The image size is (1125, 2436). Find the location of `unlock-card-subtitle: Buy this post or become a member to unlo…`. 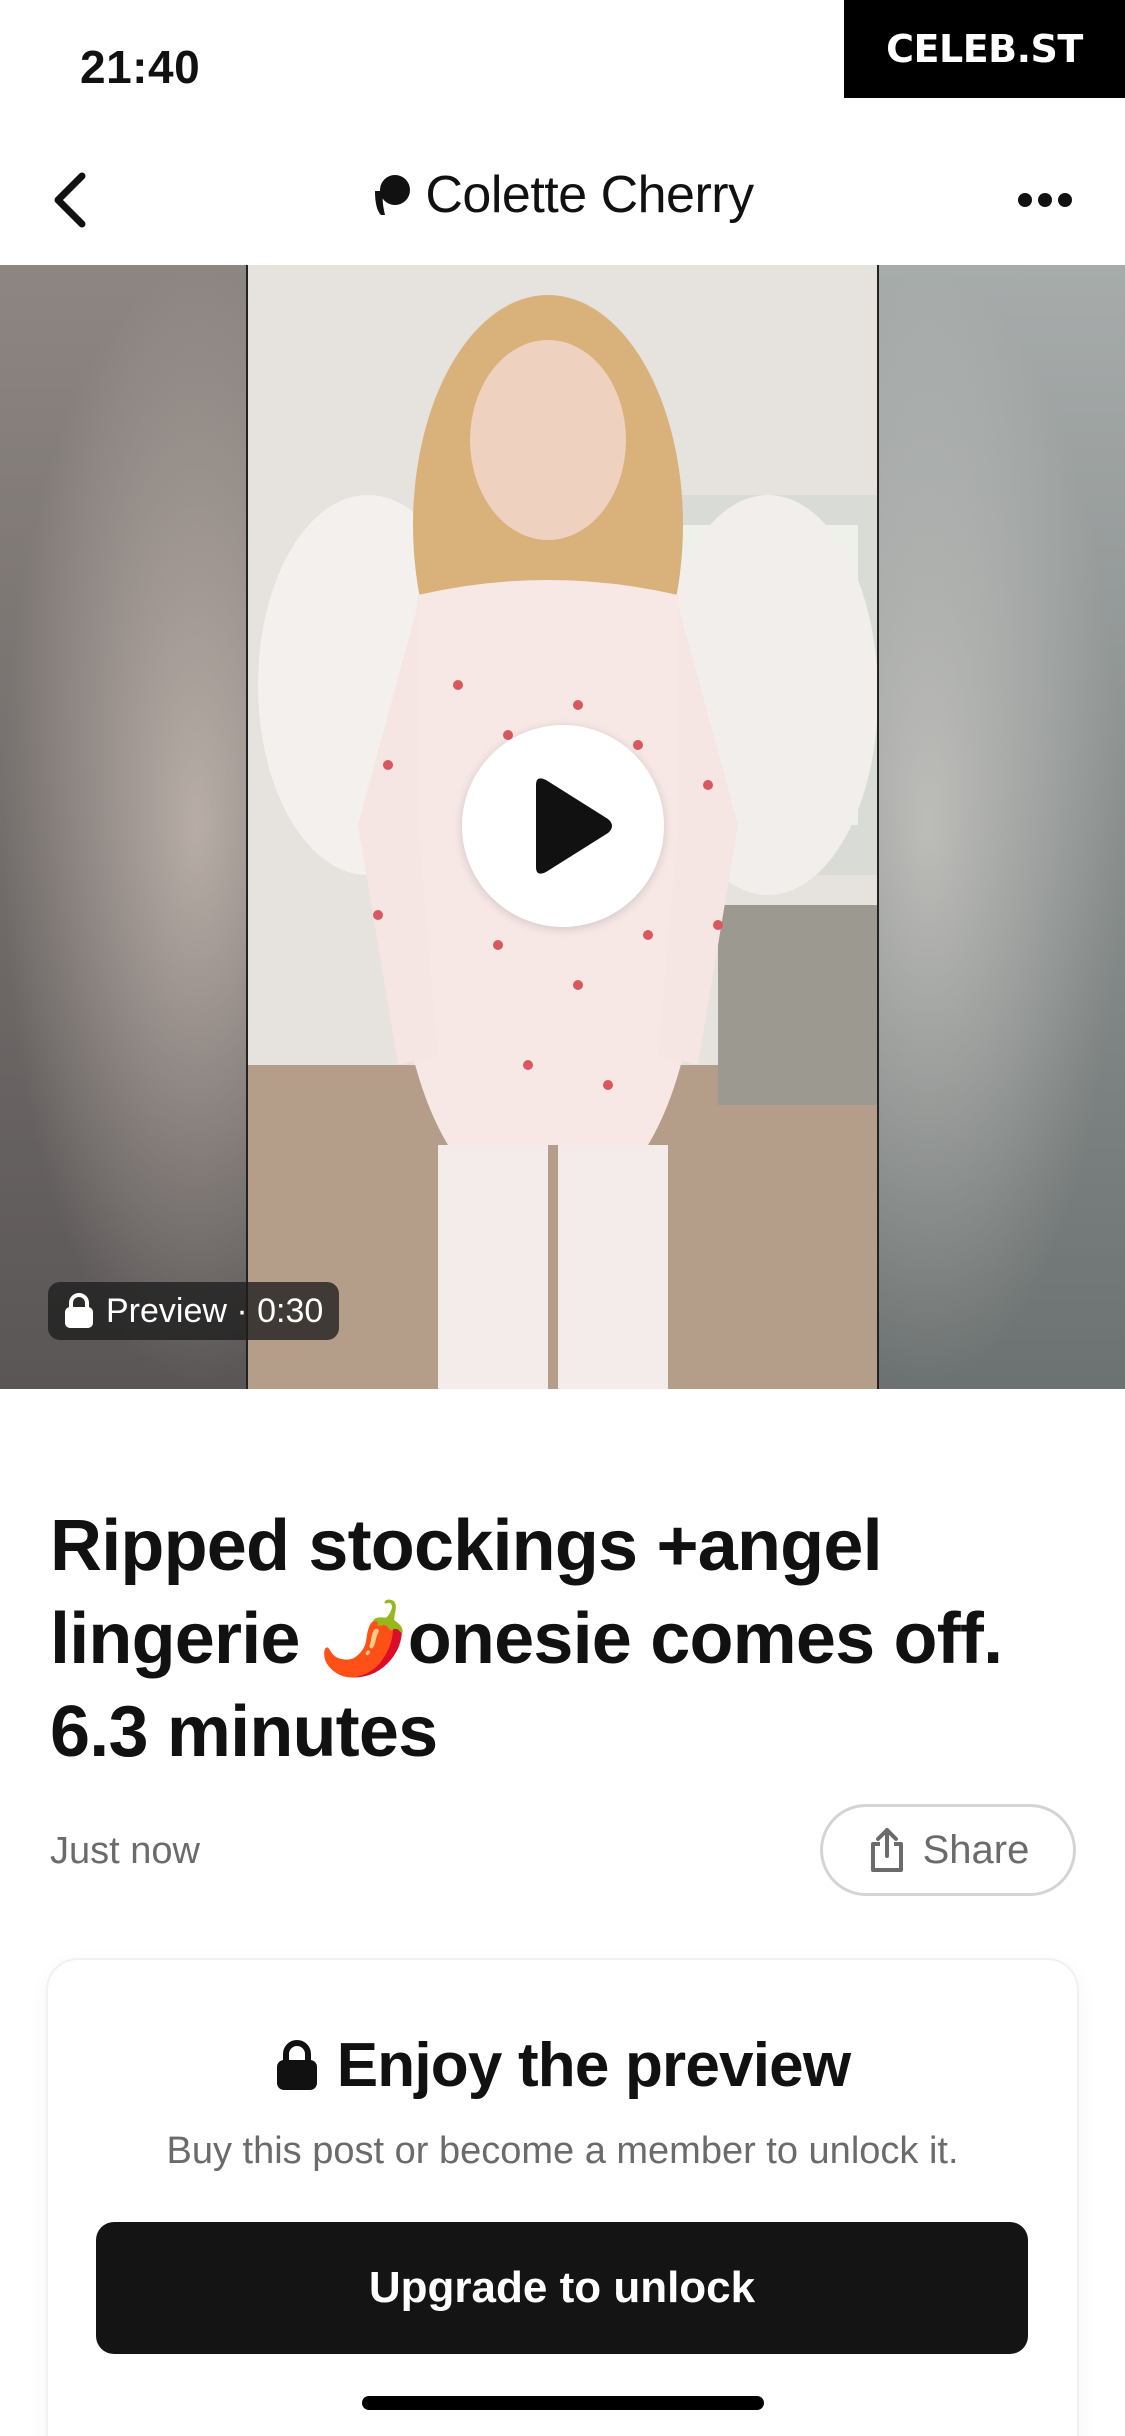

unlock-card-subtitle: Buy this post or become a member to unlo… is located at coordinates (562, 2151).